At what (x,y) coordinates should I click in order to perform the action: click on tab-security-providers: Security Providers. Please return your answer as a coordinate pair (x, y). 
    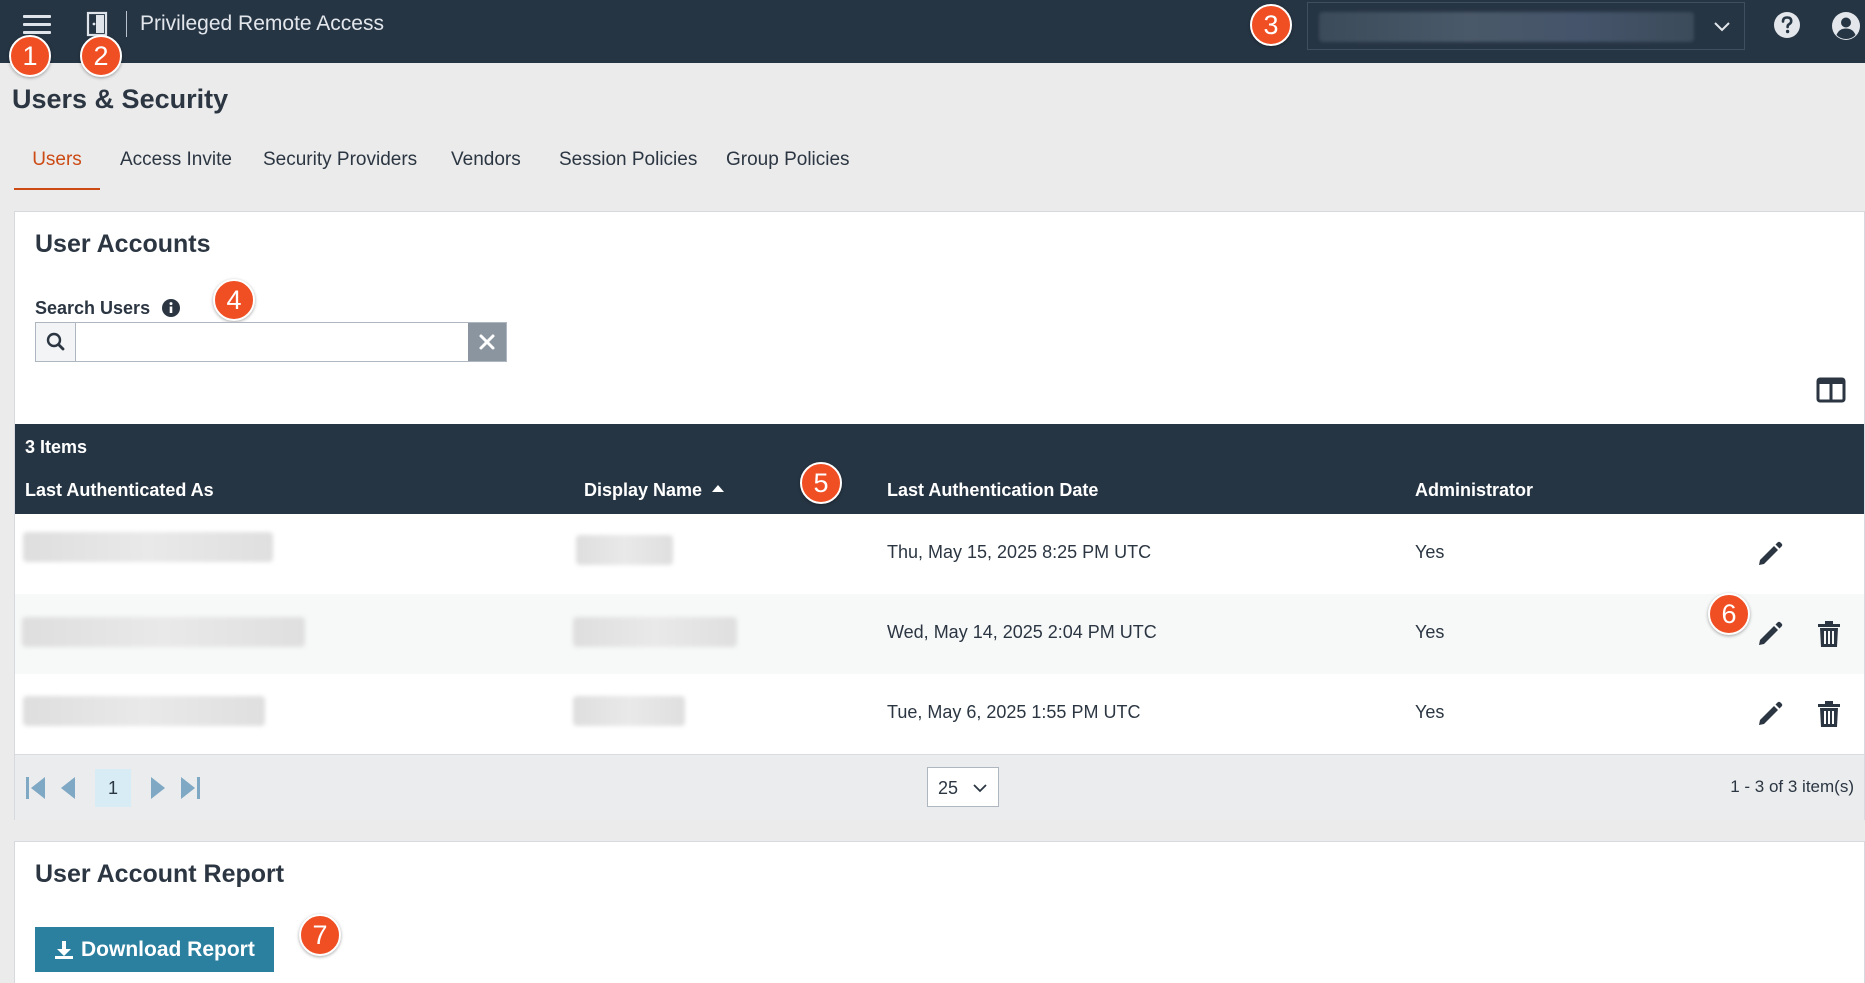
    Looking at the image, I should click on (340, 165).